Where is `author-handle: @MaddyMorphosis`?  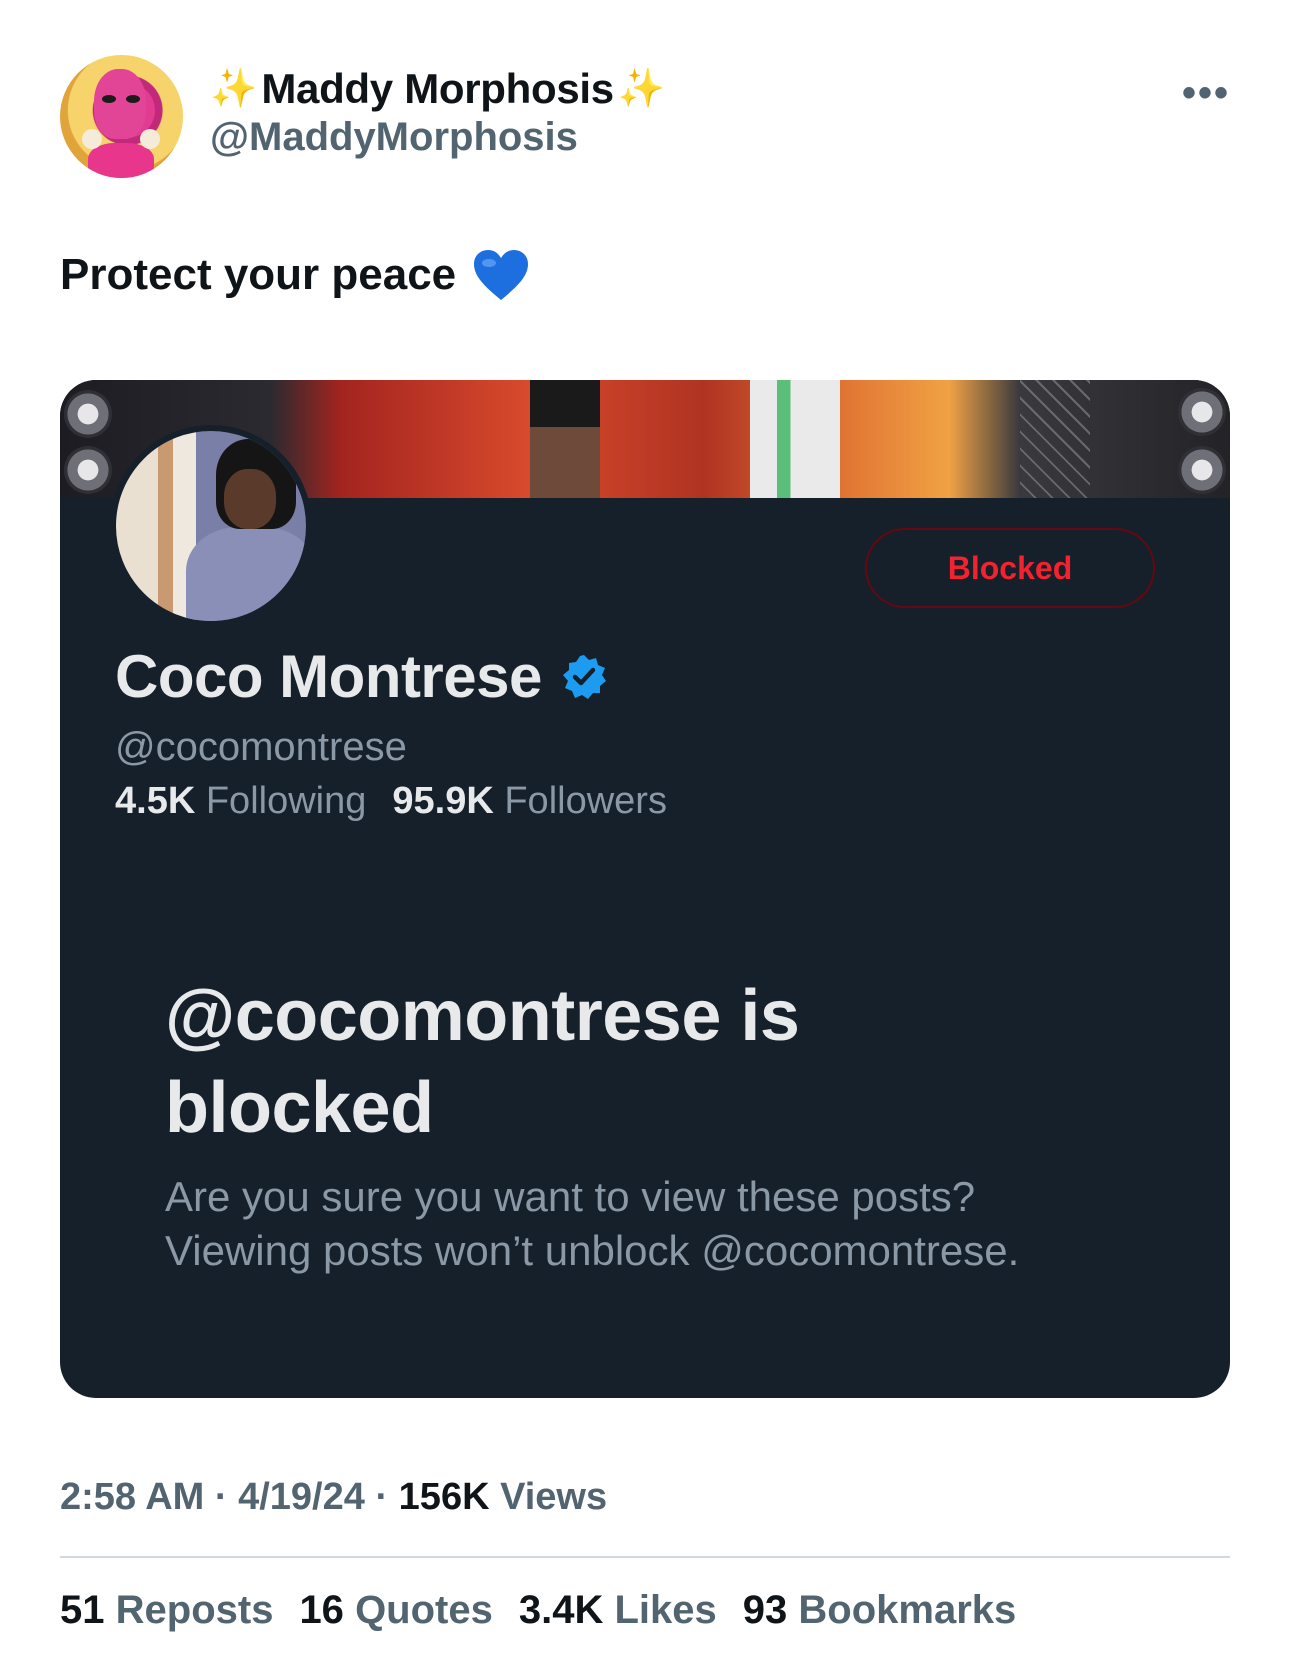
author-handle: @MaddyMorphosis is located at coordinates (394, 137).